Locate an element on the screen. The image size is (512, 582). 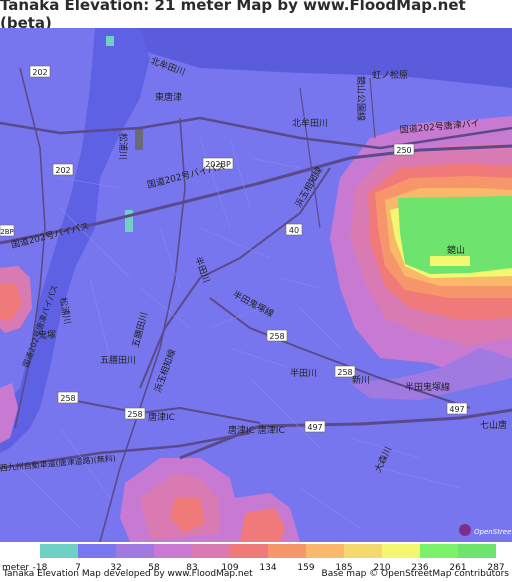
river-label: 半田川 is located at coordinates (303, 373).